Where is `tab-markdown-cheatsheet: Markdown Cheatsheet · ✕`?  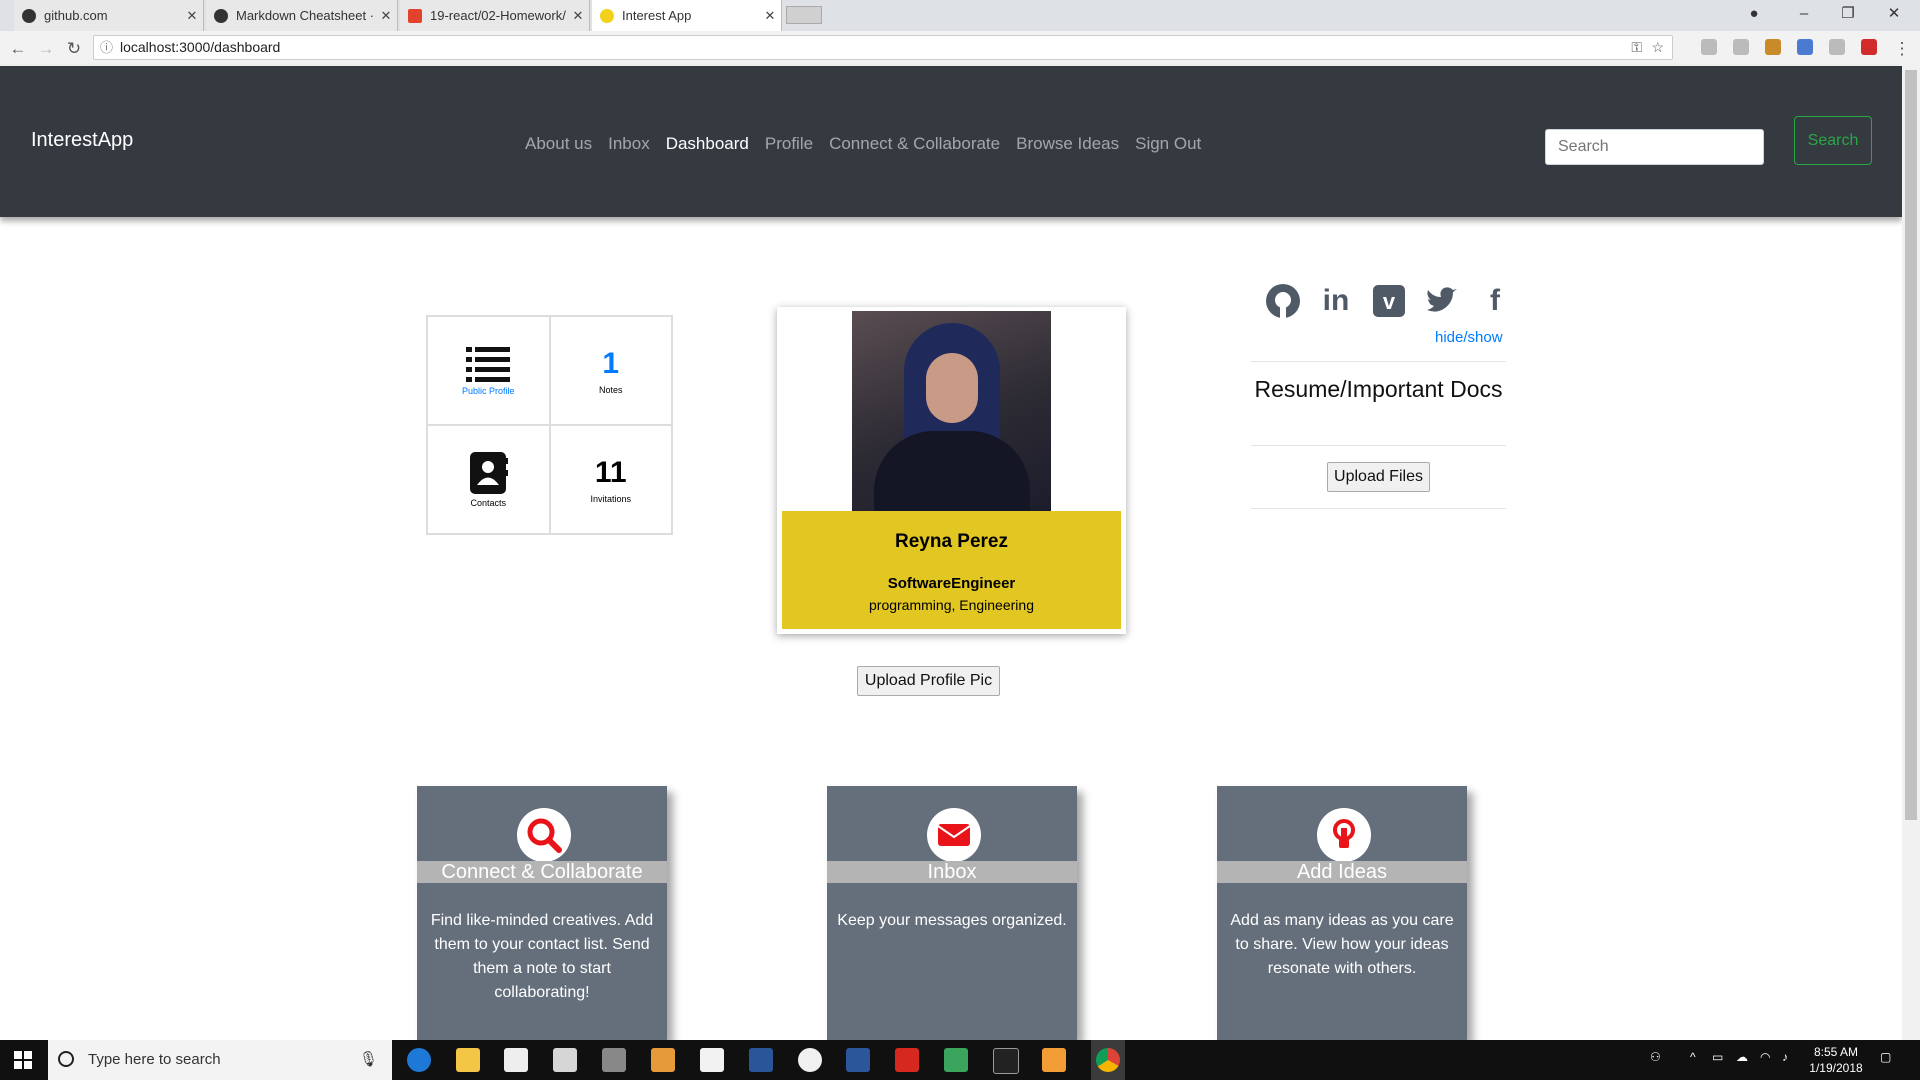 tab-markdown-cheatsheet: Markdown Cheatsheet · ✕ is located at coordinates (302, 15).